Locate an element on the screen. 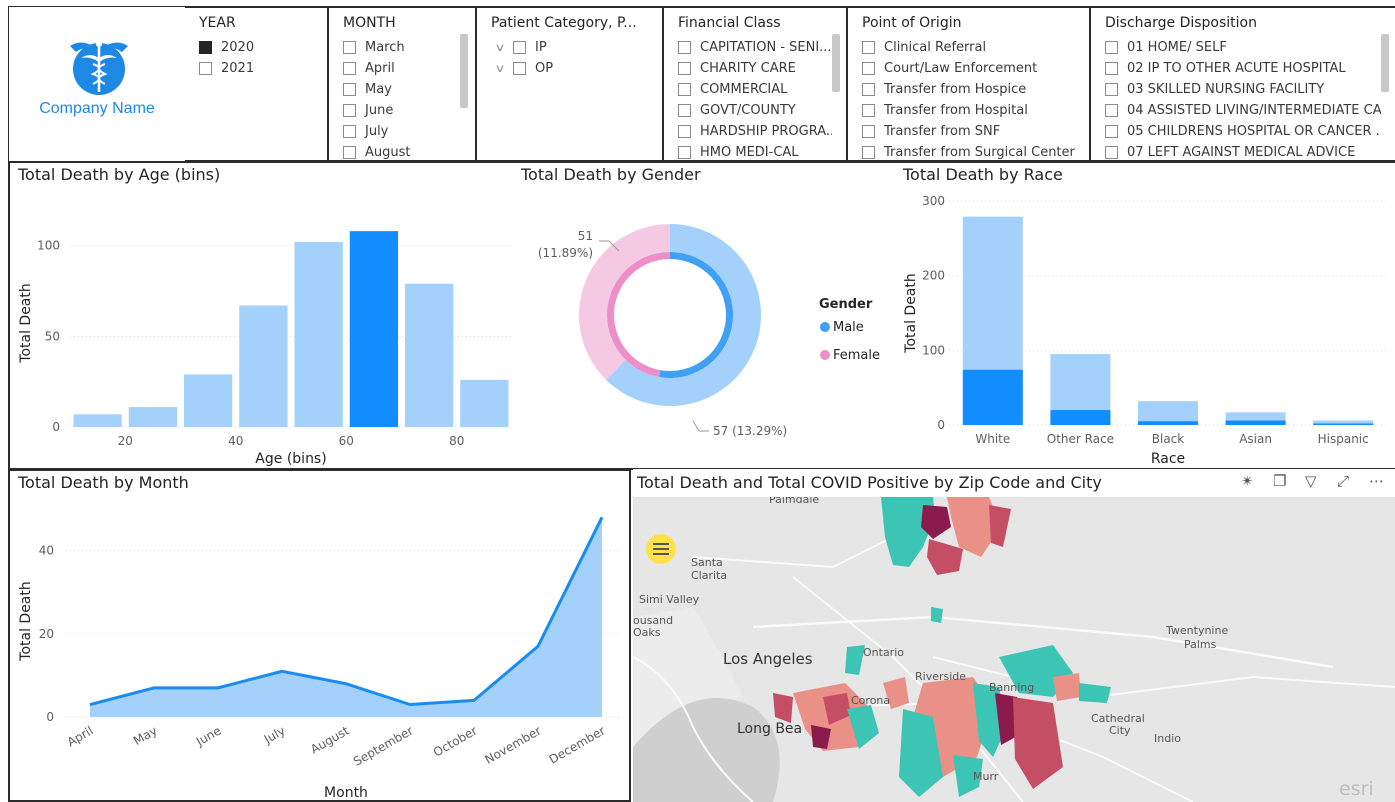 The image size is (1395, 802). map-label-palms: Palms is located at coordinates (1200, 644).